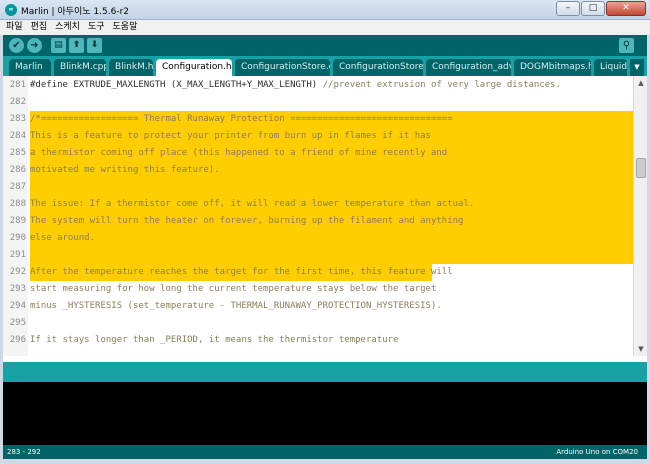  I want to click on scroll-up-icon: ▲, so click(641, 83).